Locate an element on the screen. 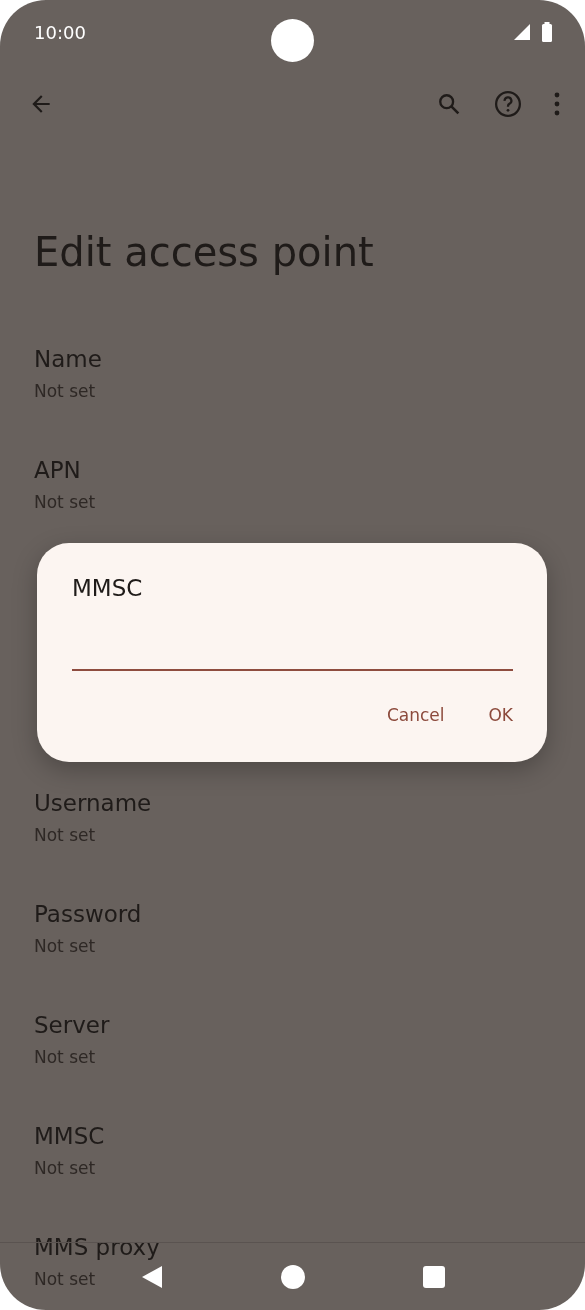 This screenshot has width=585, height=1310. setting-label: APN is located at coordinates (57, 470).